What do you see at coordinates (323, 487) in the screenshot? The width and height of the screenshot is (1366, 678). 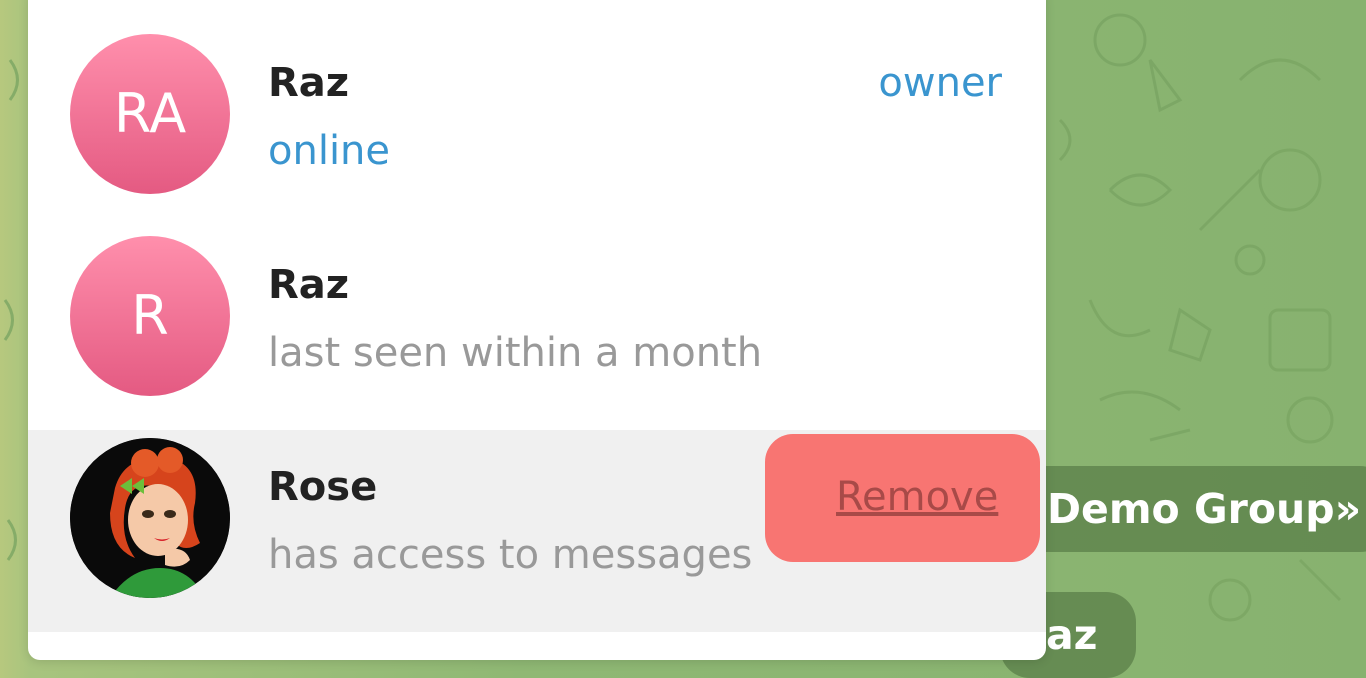 I see `member-name: Rose` at bounding box center [323, 487].